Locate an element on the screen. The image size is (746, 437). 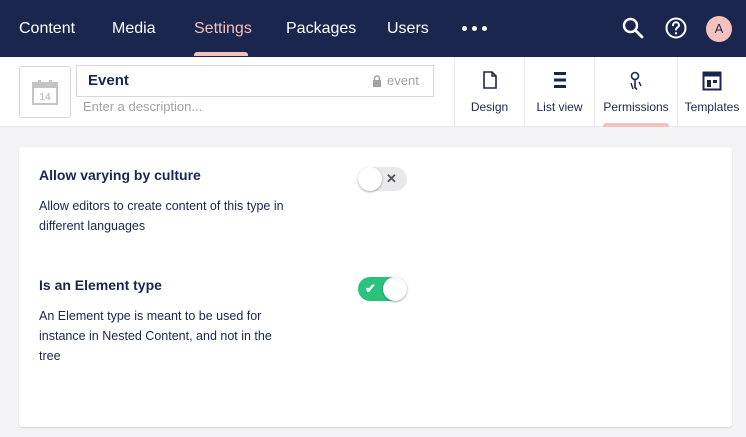
lock-icon is located at coordinates (377, 80).